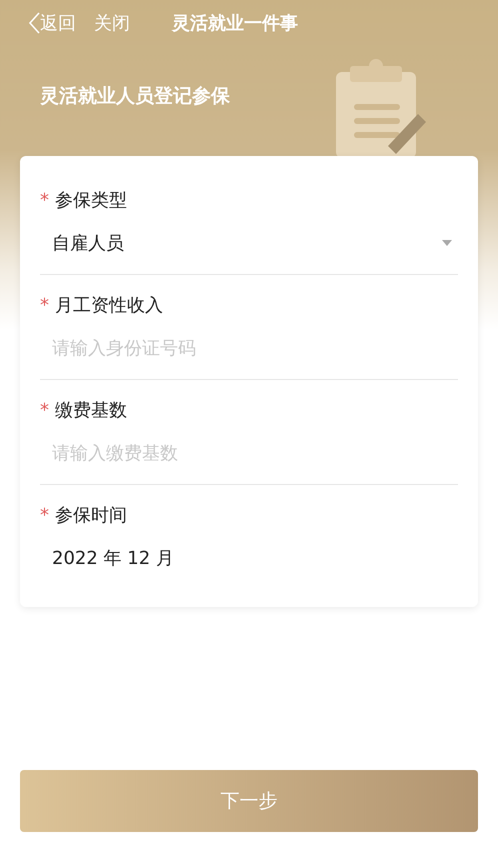 This screenshot has height=854, width=498. What do you see at coordinates (135, 96) in the screenshot?
I see `banner-title: 灵活就业人员登记参保` at bounding box center [135, 96].